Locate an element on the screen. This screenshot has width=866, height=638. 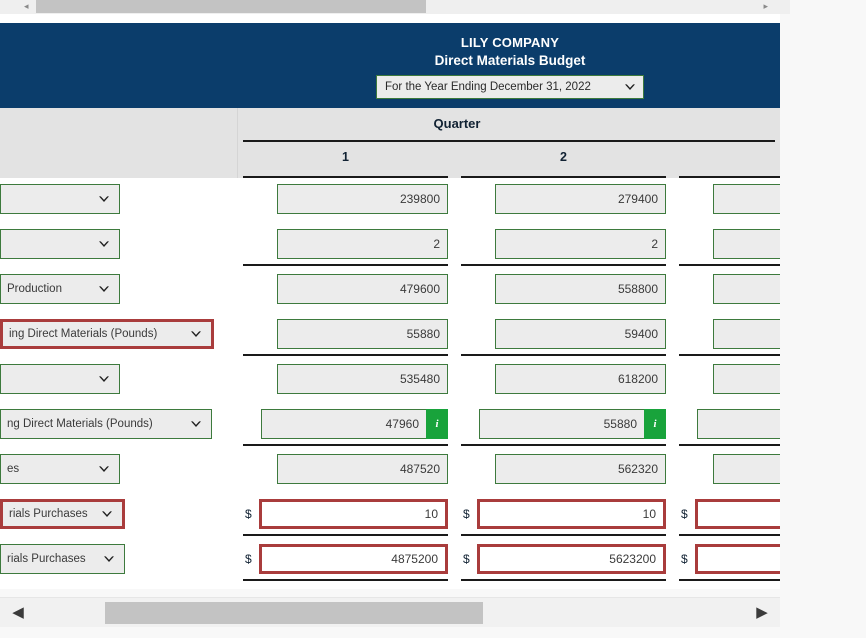
row-label-select-value: rials Purchases is located at coordinates (48, 514).